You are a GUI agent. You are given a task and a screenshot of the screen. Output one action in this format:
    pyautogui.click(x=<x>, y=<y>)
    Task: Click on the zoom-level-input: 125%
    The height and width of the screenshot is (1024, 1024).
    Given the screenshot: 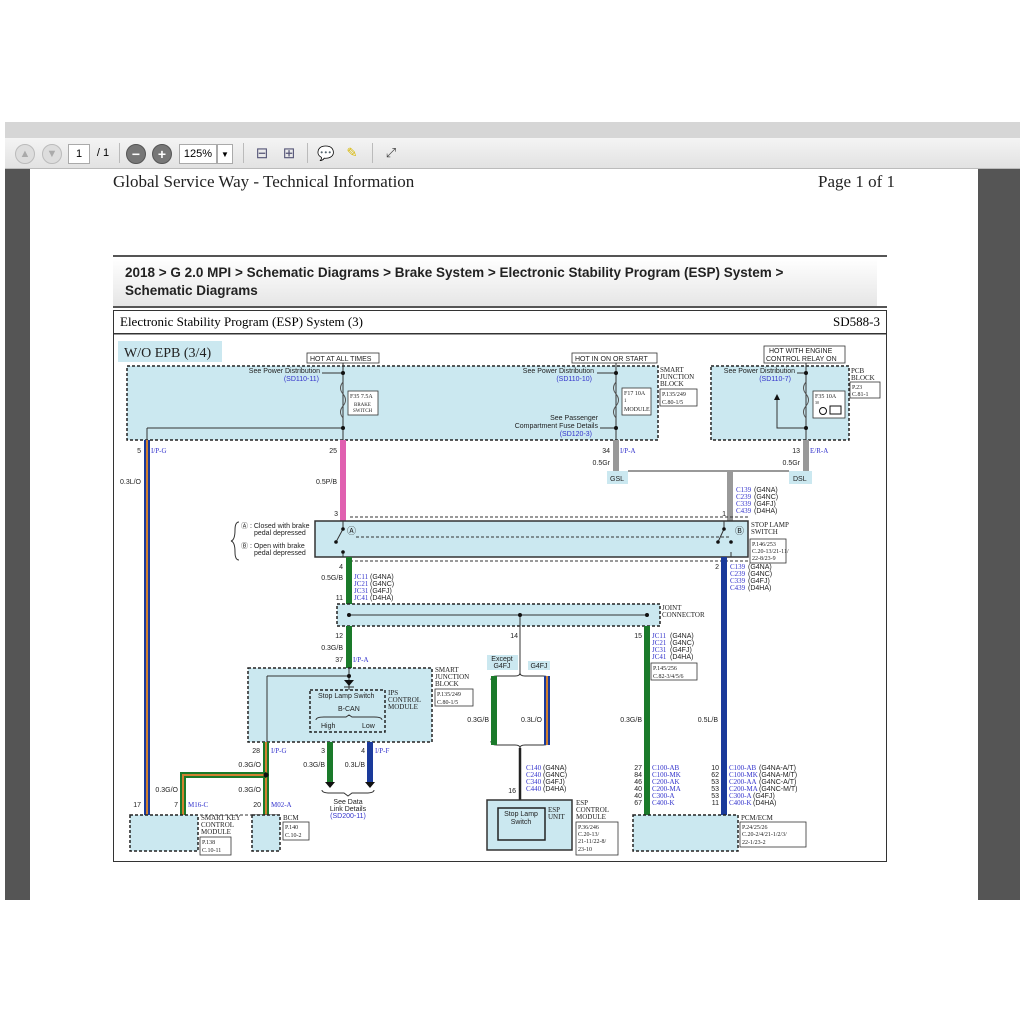 What is the action you would take?
    pyautogui.click(x=198, y=154)
    